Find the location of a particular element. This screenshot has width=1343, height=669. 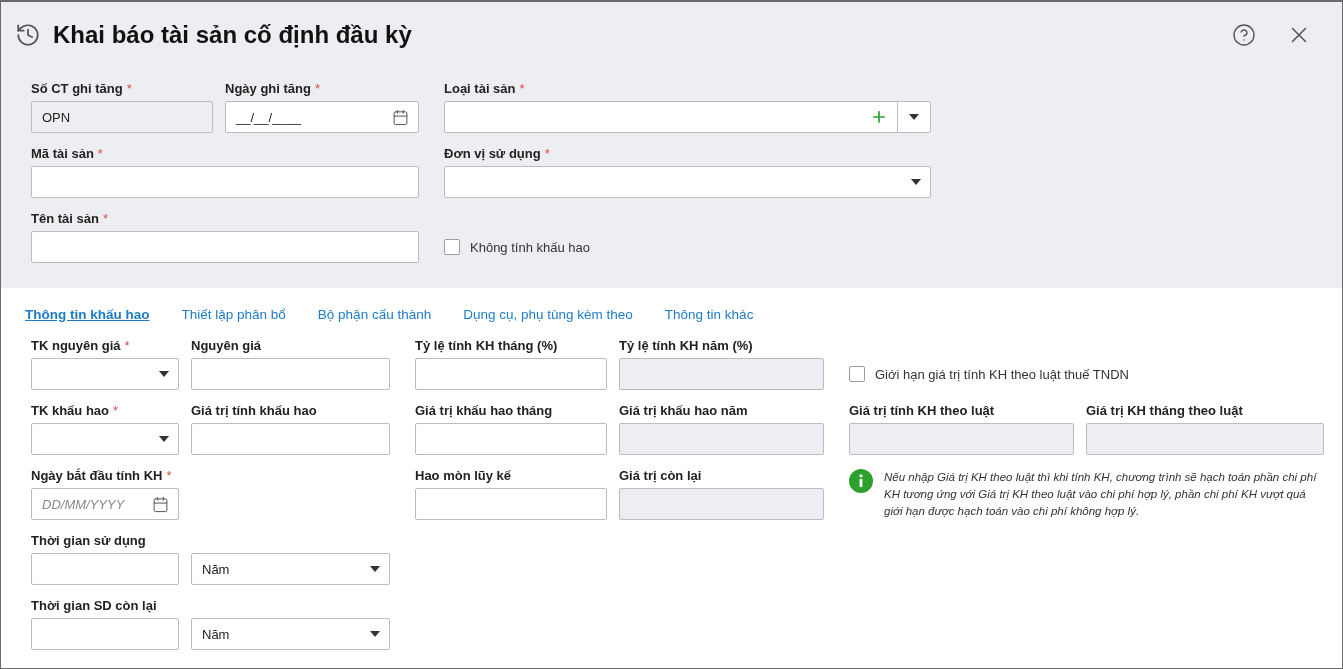

plus-icon is located at coordinates (879, 117).